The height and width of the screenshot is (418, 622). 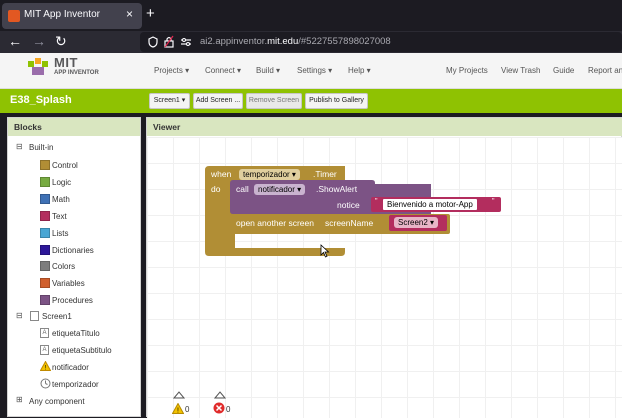 I want to click on drawer-colors: Colors, so click(x=63, y=266).